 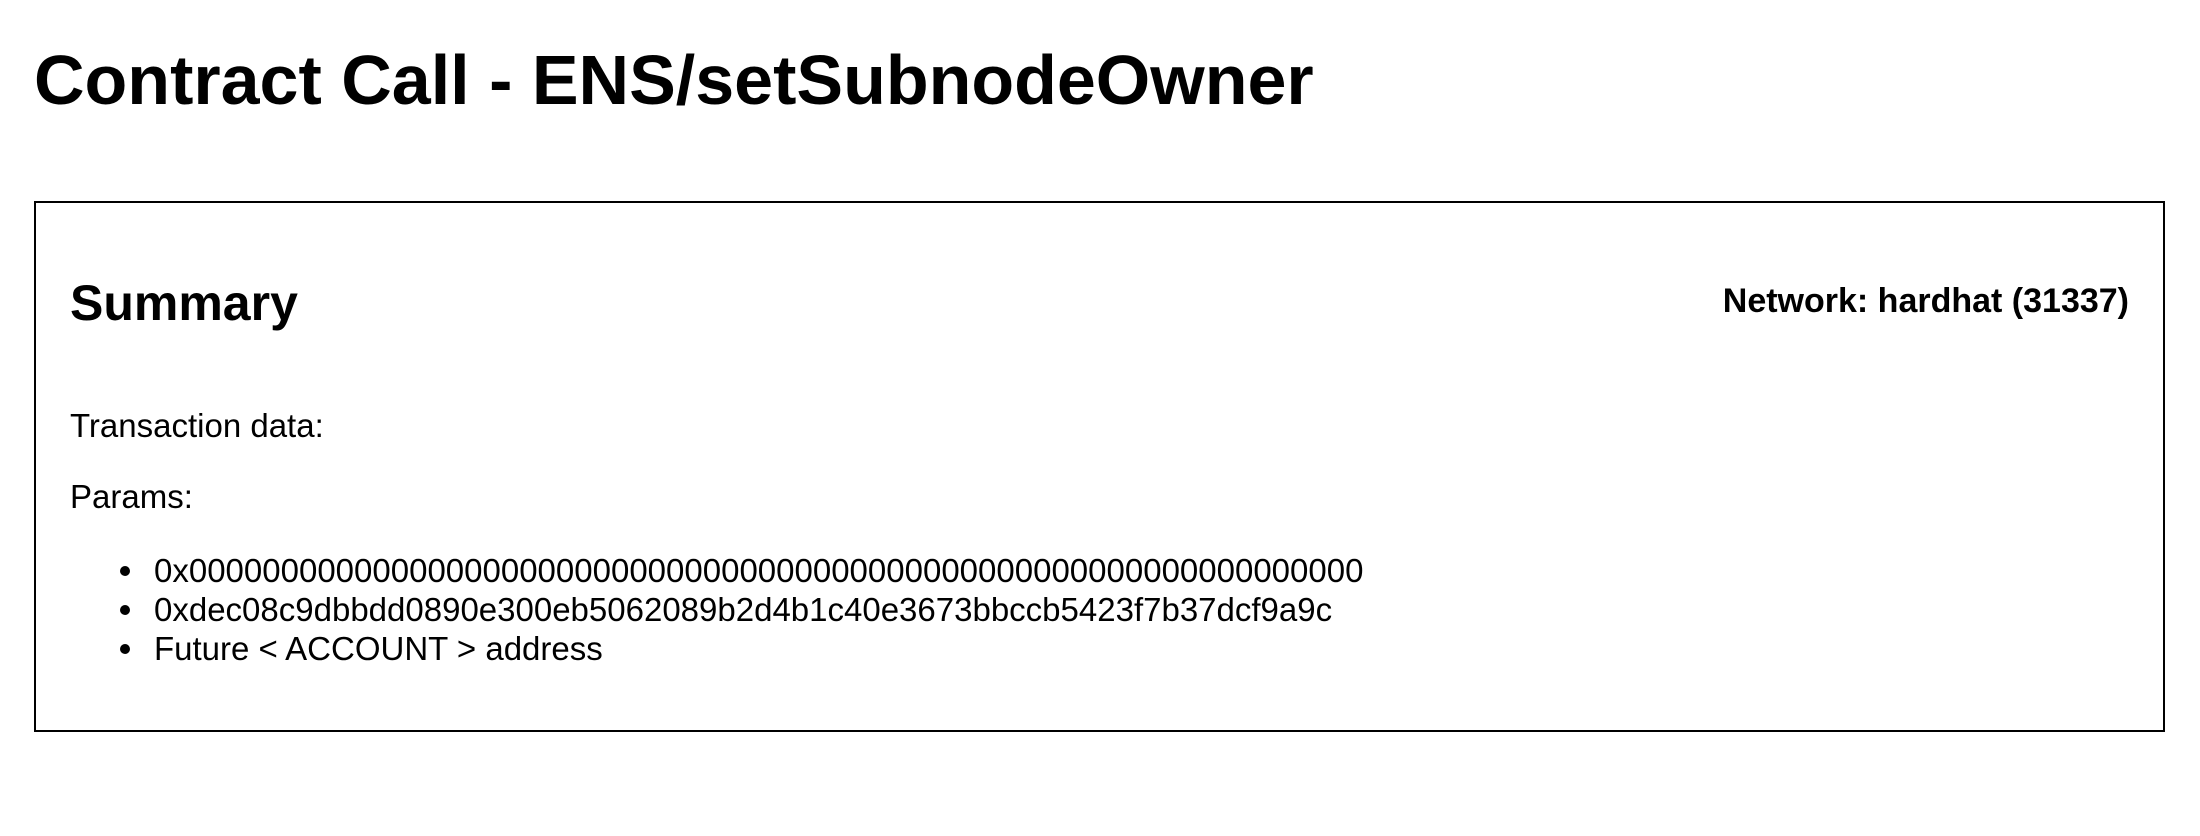 I want to click on params-label: Params:, so click(x=131, y=496).